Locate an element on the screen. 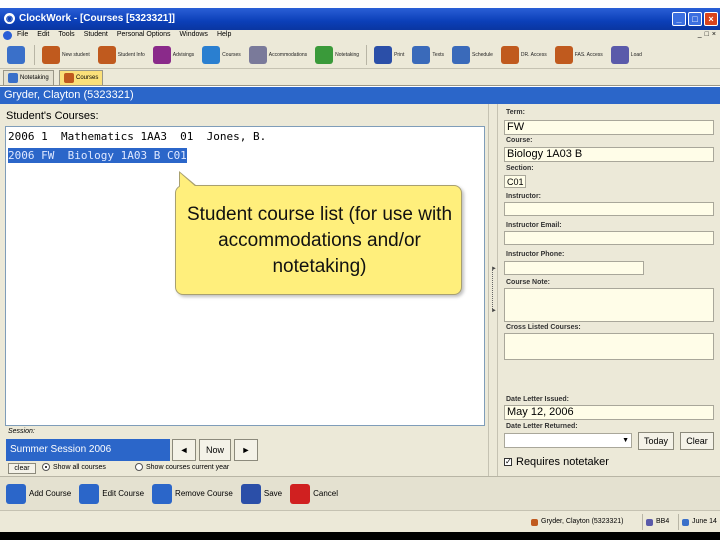 This screenshot has height=540, width=720. toolbar-button-student-info: Student Info is located at coordinates (121, 55).